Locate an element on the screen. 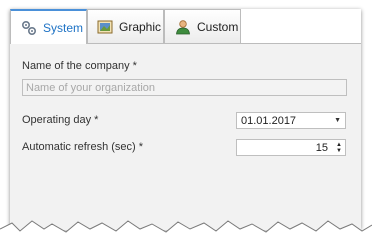  stepper-buttons: ▲ ▼ is located at coordinates (339, 148).